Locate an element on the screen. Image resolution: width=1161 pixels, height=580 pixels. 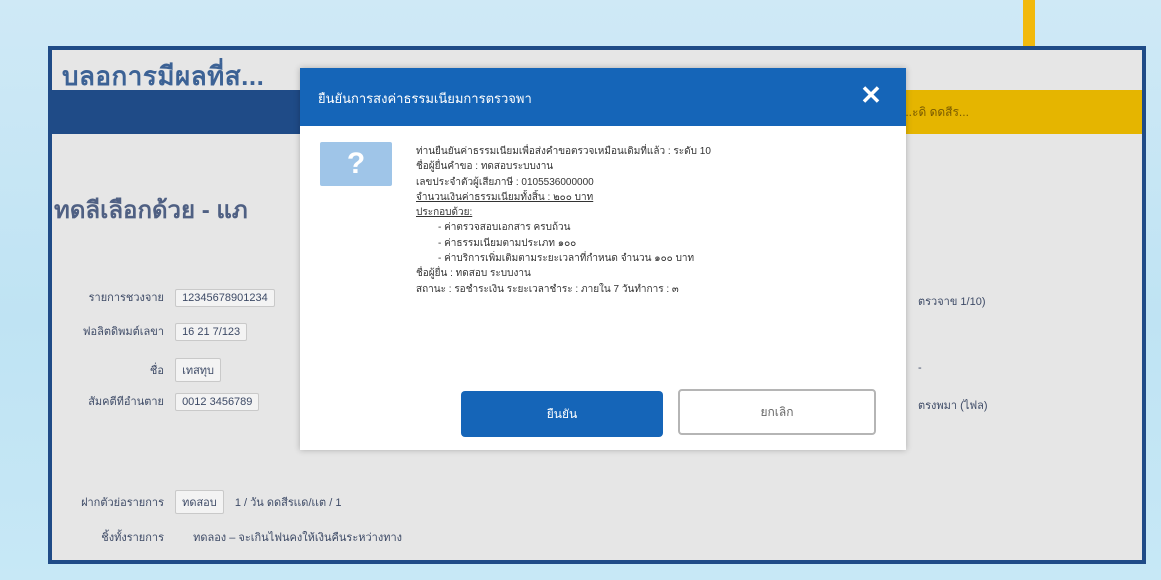
right-value: ตรวจาข 1/10) is located at coordinates (952, 302).